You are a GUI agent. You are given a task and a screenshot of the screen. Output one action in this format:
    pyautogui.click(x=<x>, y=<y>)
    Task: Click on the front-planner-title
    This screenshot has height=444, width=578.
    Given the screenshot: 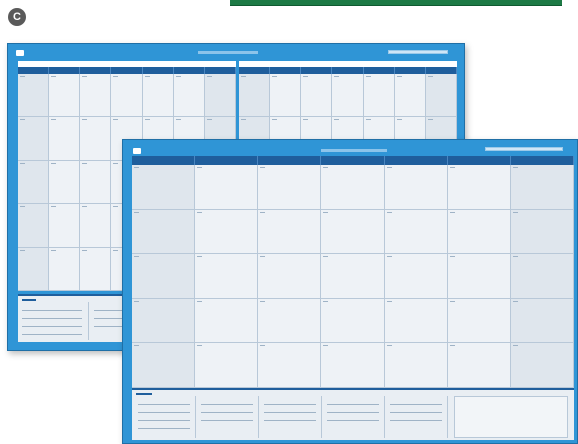 What is the action you would take?
    pyautogui.click(x=354, y=150)
    